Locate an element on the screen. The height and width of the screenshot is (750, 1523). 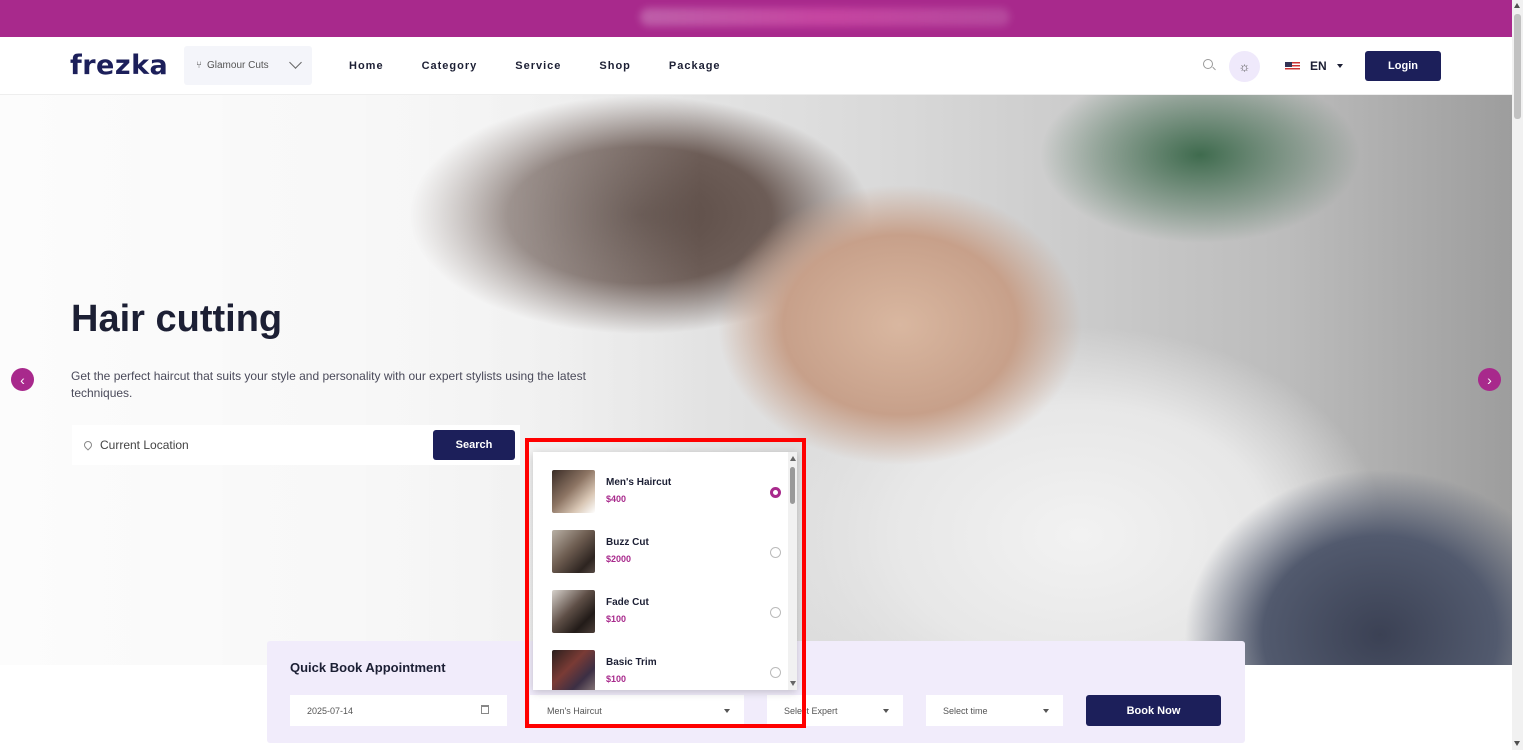
date-input: 2025-07-14 is located at coordinates (398, 710).